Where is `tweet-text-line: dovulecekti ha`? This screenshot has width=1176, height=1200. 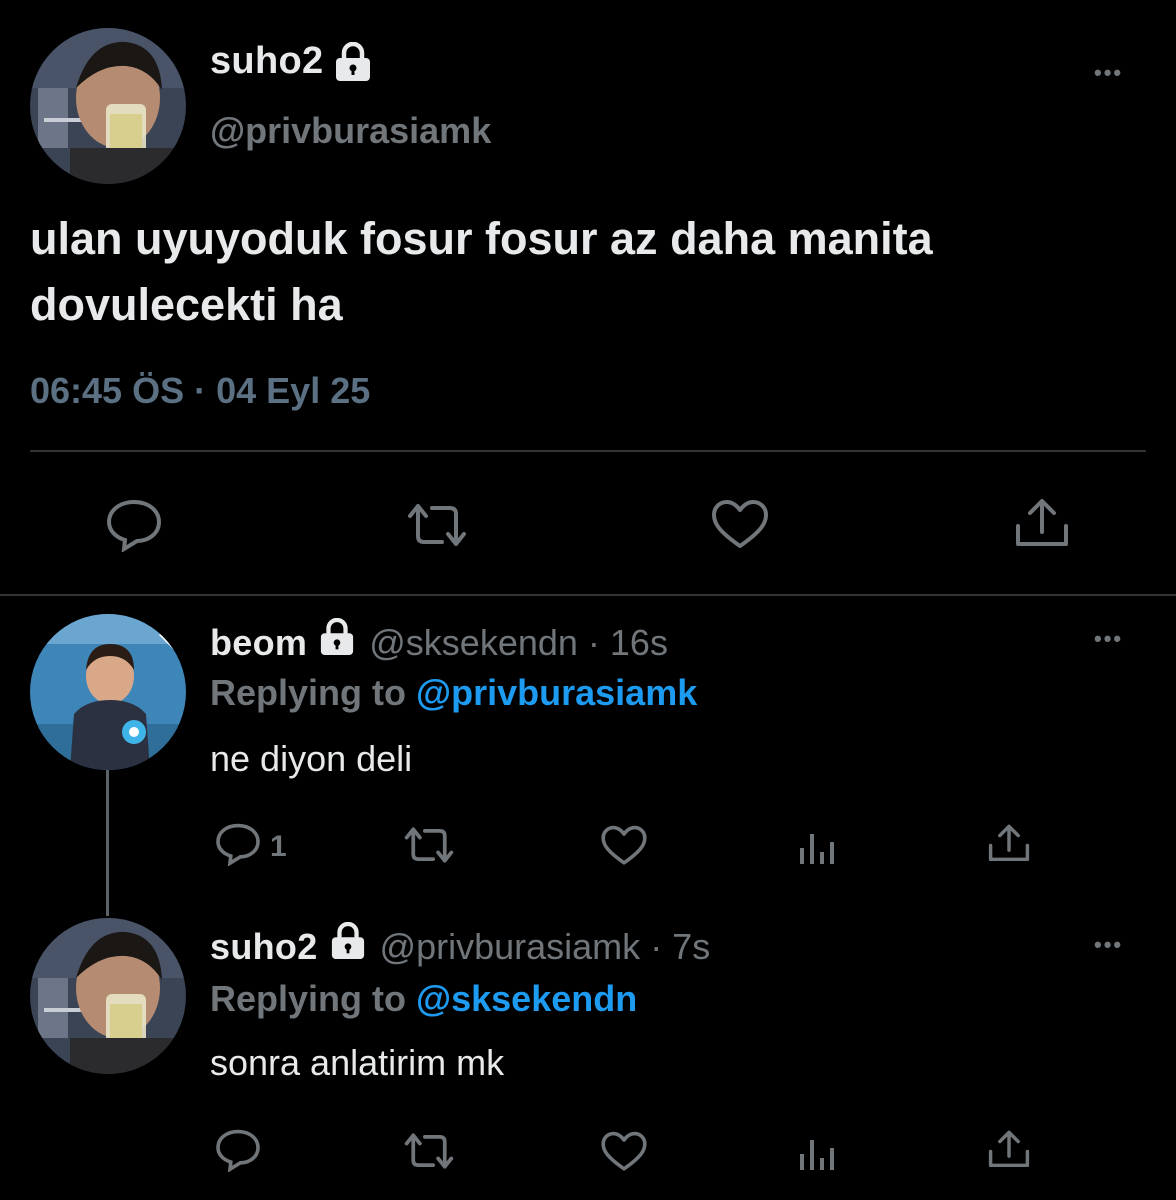
tweet-text-line: dovulecekti ha is located at coordinates (186, 304).